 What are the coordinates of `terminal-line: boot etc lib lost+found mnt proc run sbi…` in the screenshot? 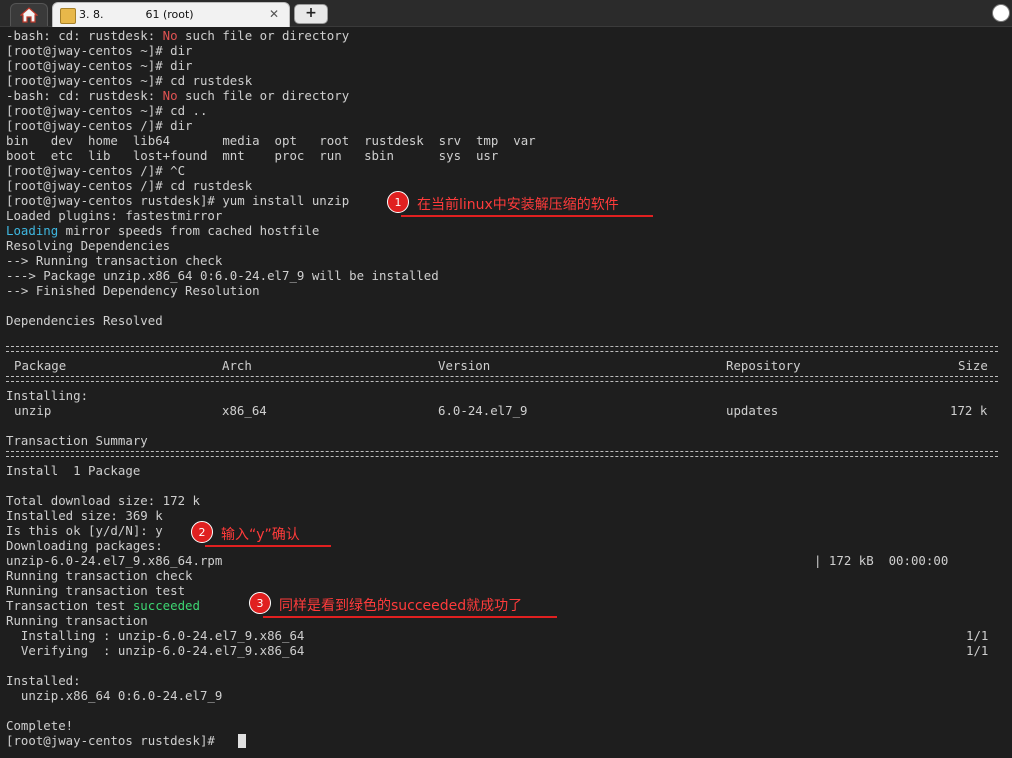 It's located at (252, 155).